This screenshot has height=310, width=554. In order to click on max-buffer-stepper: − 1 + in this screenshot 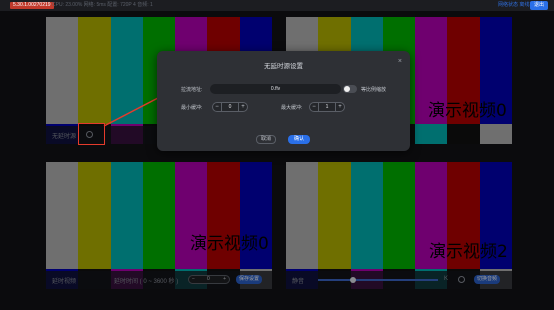, I will do `click(327, 107)`.